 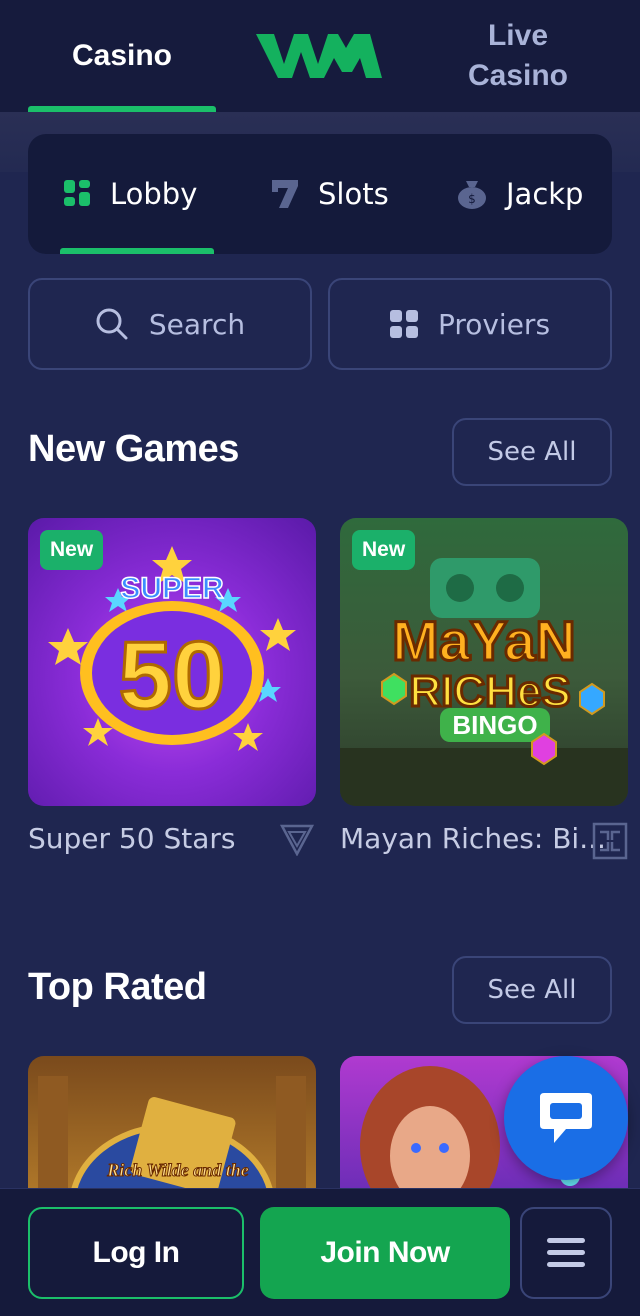 What do you see at coordinates (494, 725) in the screenshot?
I see `svg-text: BINGO` at bounding box center [494, 725].